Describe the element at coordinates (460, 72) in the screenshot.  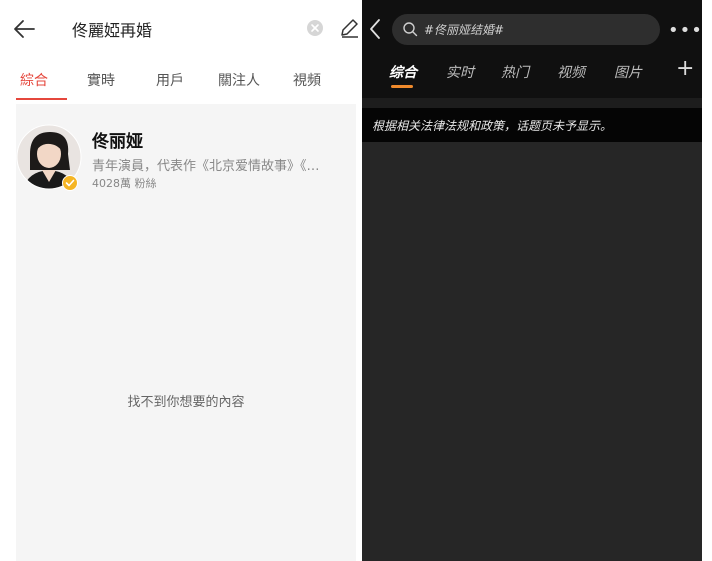
I see `tab-realtime: 实时` at that location.